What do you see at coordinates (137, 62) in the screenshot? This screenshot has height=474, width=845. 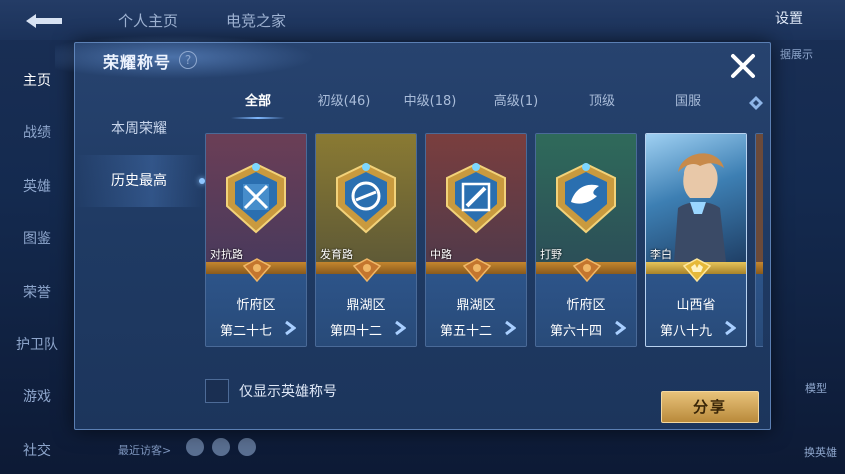 I see `dialog-title: 荣耀称号` at bounding box center [137, 62].